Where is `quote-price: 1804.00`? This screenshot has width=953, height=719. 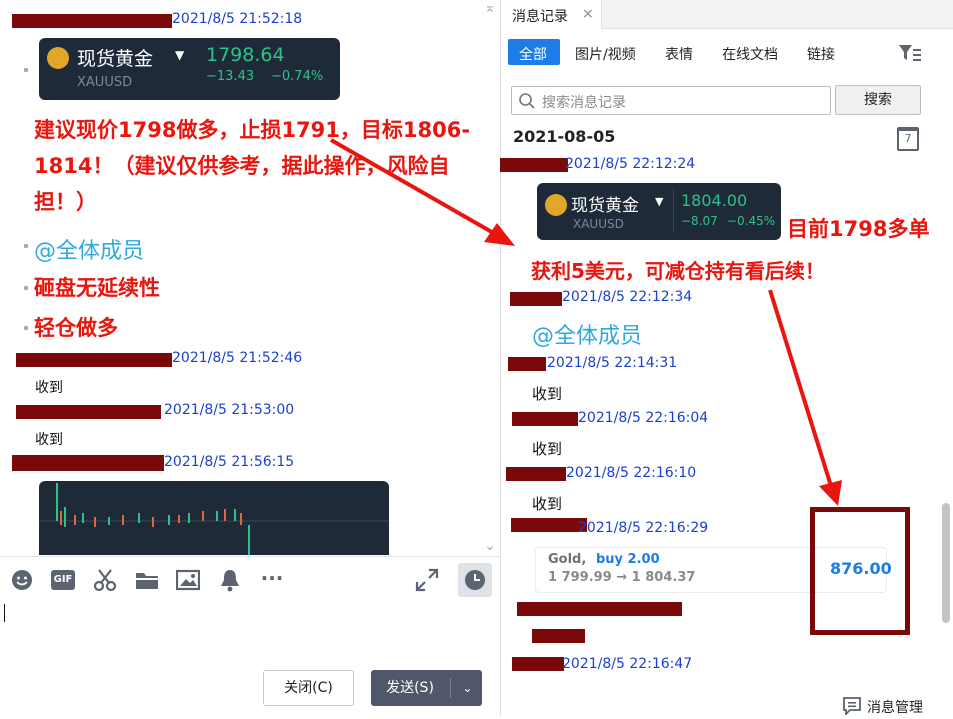 quote-price: 1804.00 is located at coordinates (714, 200).